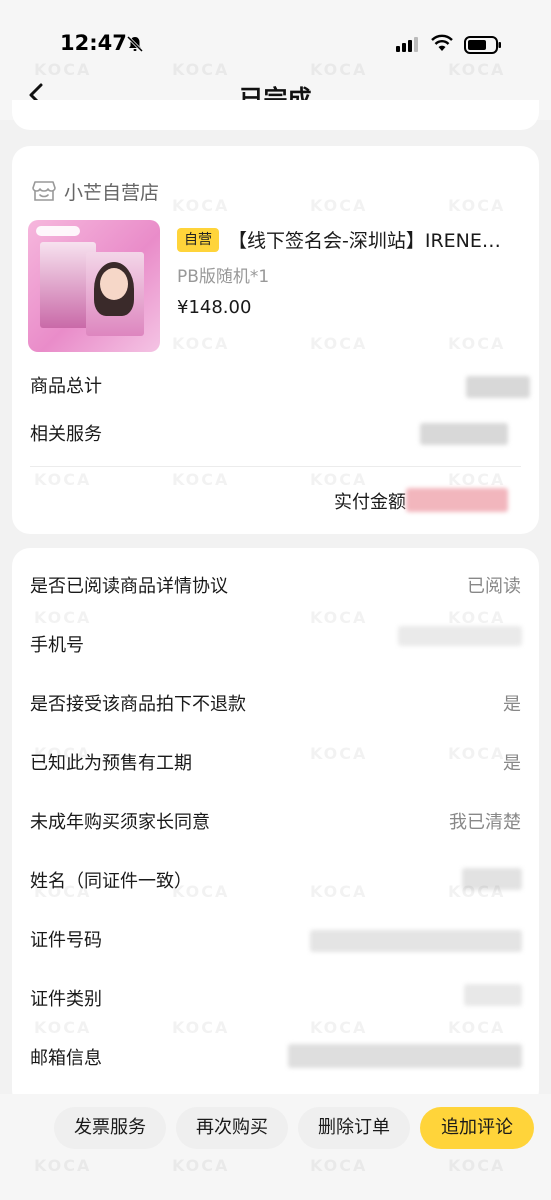 This screenshot has height=1200, width=551. I want to click on delete-order-button: 删除订单, so click(354, 1128).